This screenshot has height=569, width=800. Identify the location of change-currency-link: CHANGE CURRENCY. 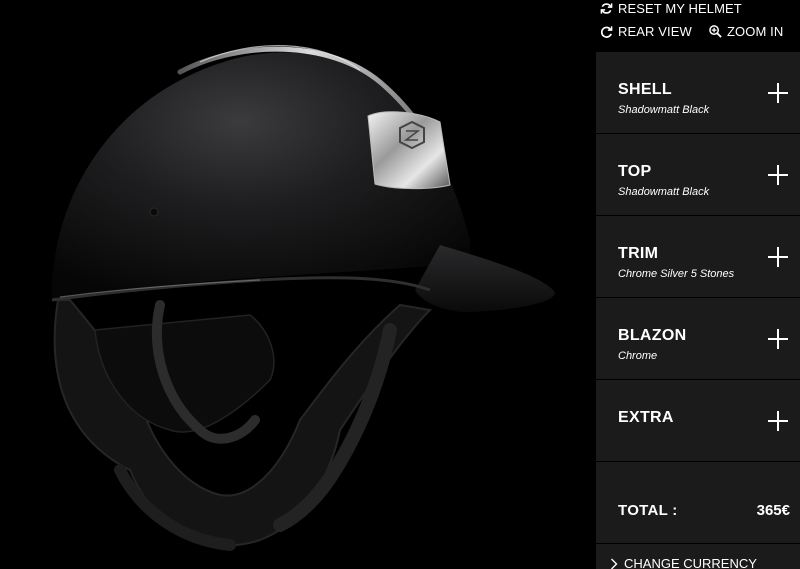
(683, 562).